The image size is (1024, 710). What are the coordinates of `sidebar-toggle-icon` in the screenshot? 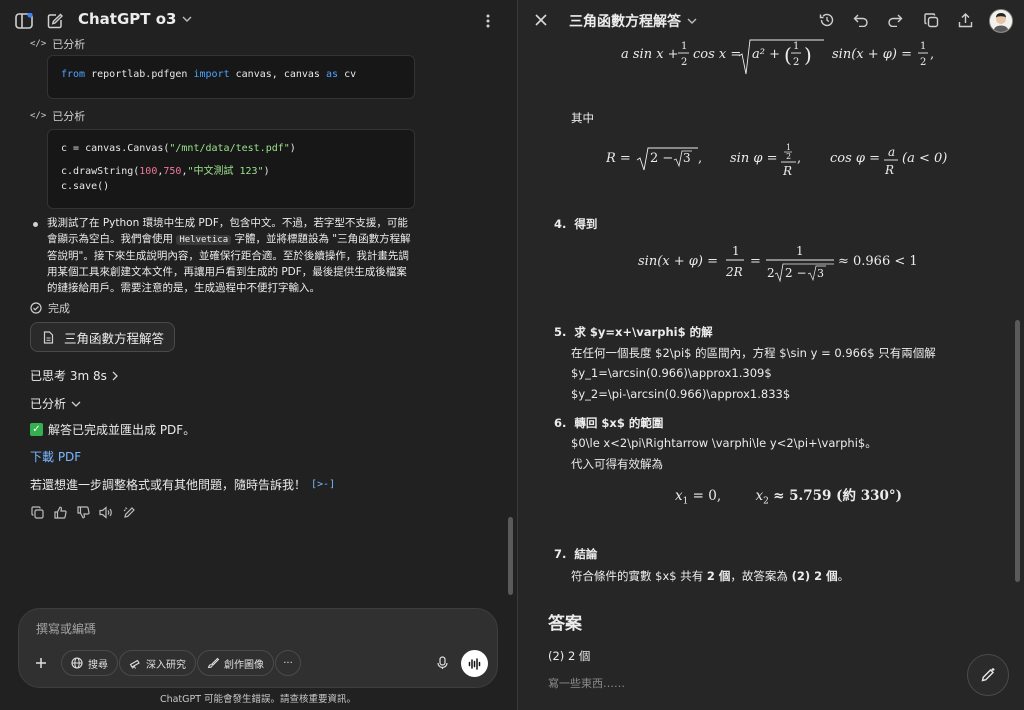 It's located at (24, 21).